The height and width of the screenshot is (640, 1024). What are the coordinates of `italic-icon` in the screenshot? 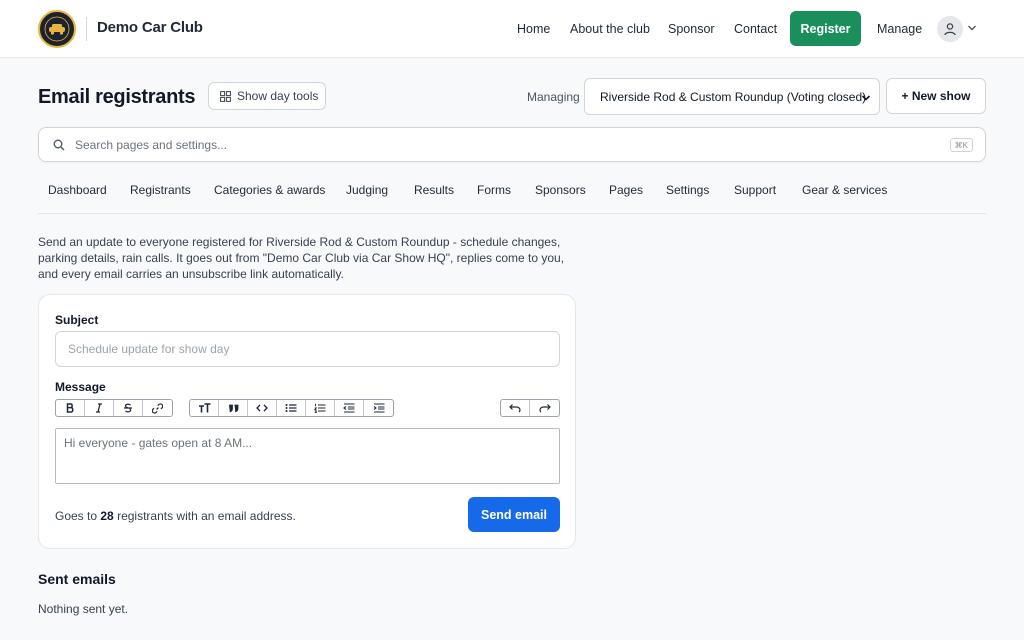 It's located at (99, 408).